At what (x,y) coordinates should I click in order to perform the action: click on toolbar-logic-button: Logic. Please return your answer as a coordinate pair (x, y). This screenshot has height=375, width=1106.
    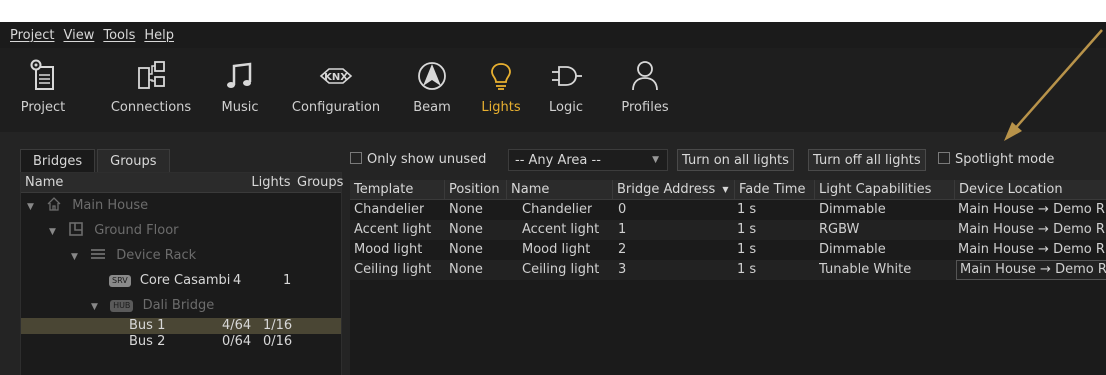
    Looking at the image, I should click on (566, 88).